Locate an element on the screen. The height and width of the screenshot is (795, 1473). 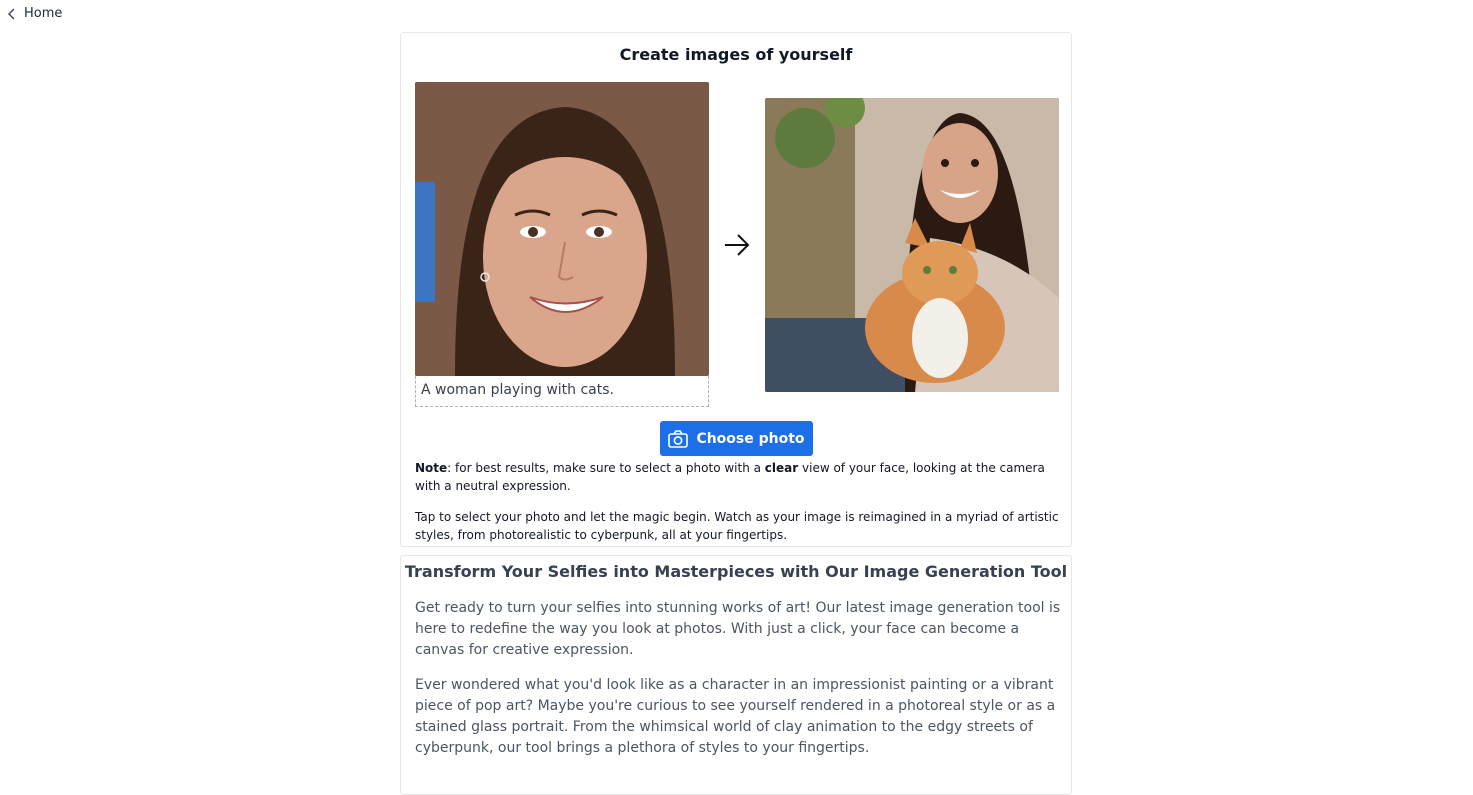
chevron-left-icon is located at coordinates (11, 13).